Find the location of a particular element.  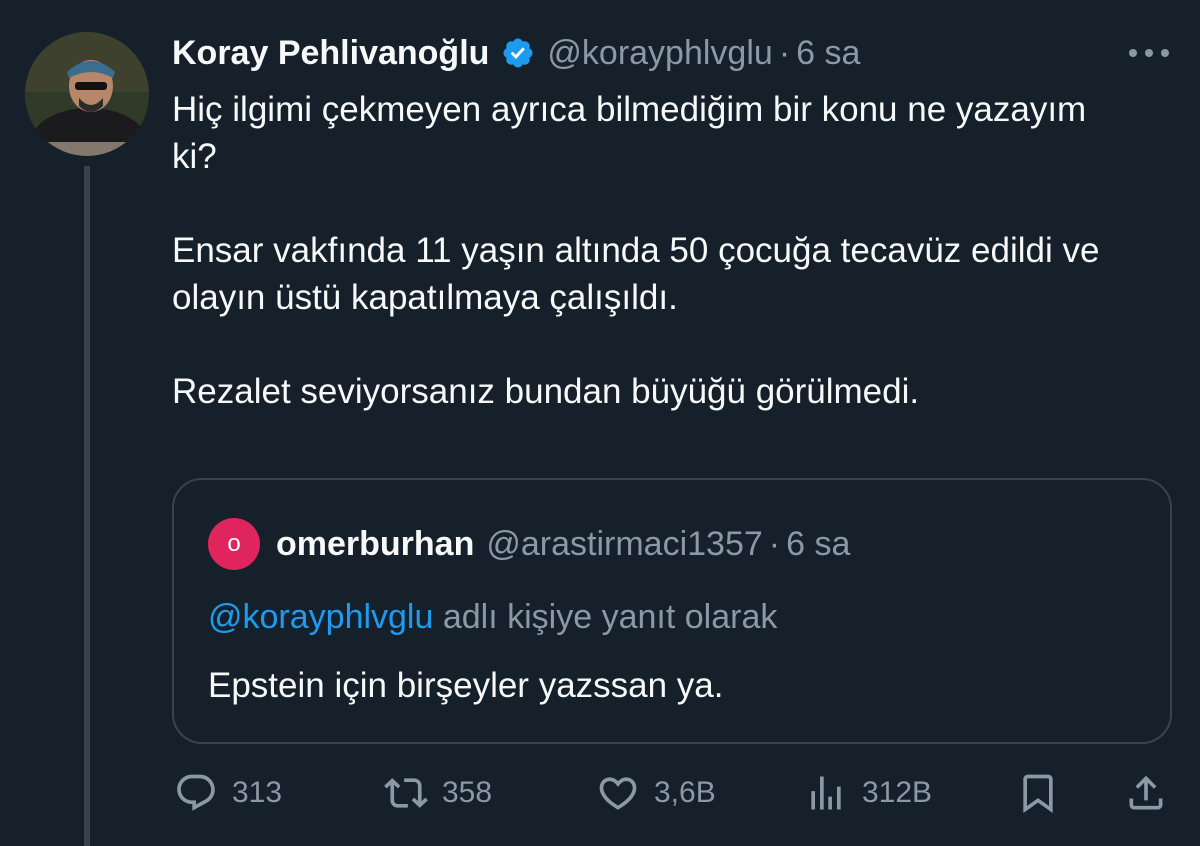

bookmark-button is located at coordinates (1038, 793).